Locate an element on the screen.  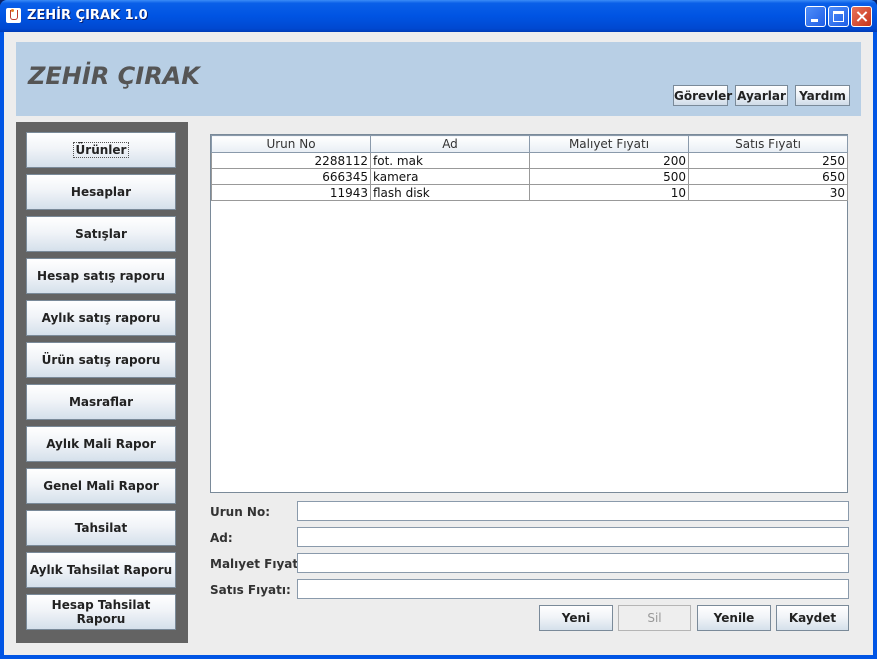
cell-ad: flash disk is located at coordinates (450, 192).